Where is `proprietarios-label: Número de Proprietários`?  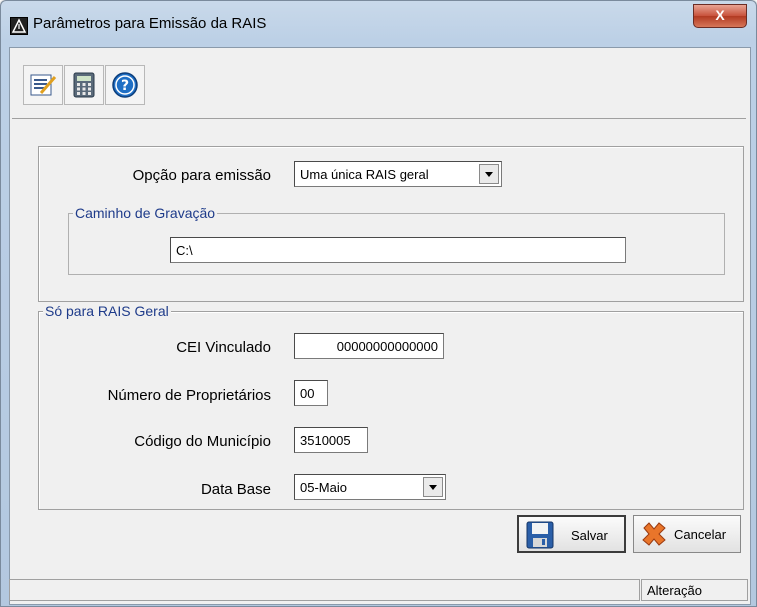 proprietarios-label: Número de Proprietários is located at coordinates (189, 395).